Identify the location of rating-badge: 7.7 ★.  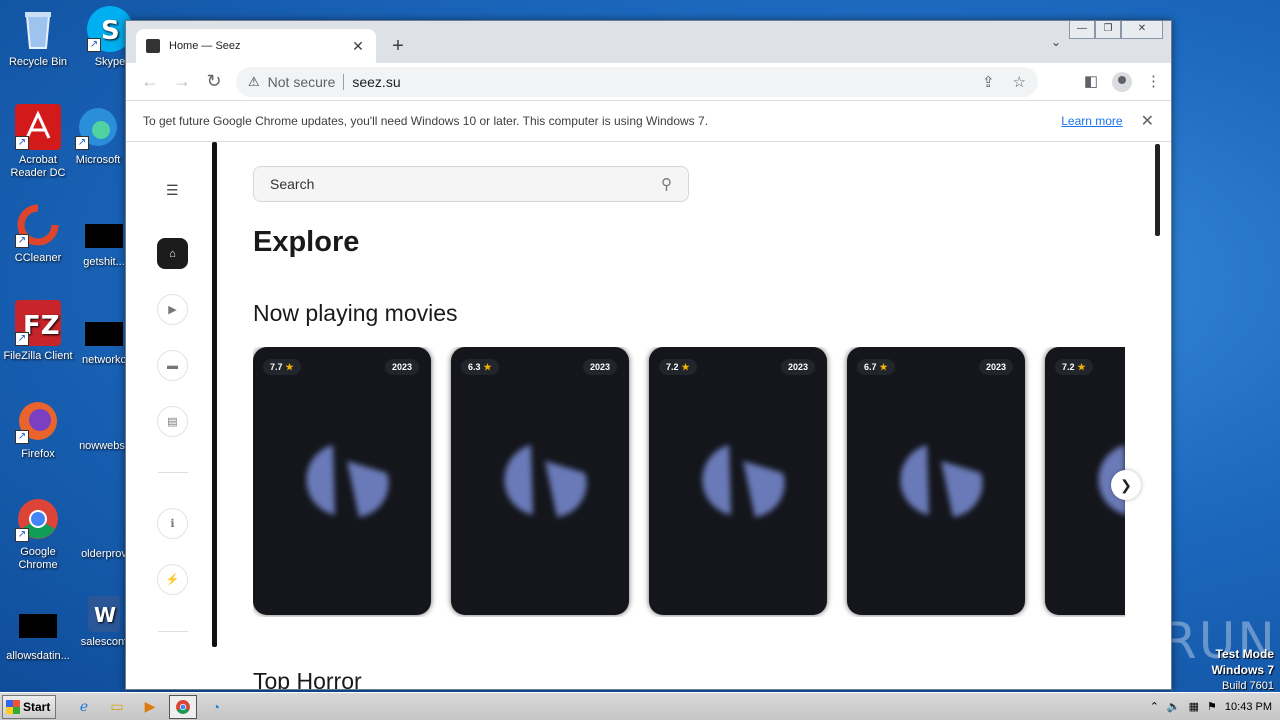
(282, 367).